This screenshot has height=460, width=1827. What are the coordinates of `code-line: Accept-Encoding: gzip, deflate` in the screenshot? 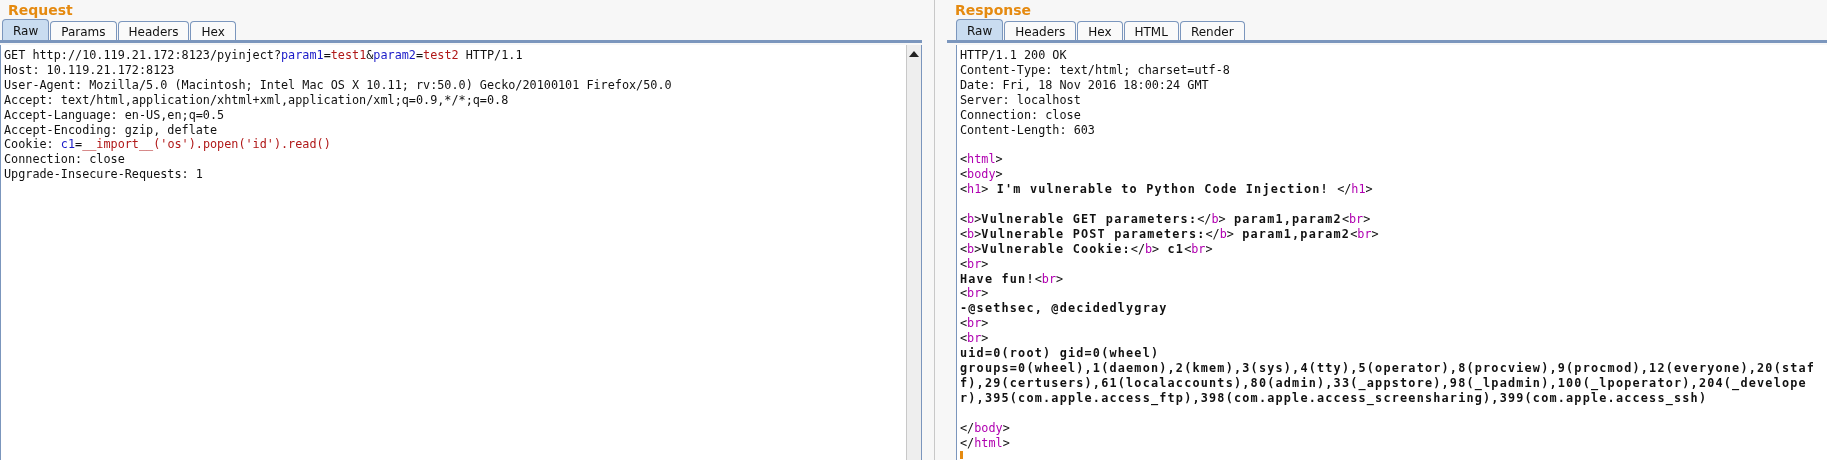 It's located at (111, 130).